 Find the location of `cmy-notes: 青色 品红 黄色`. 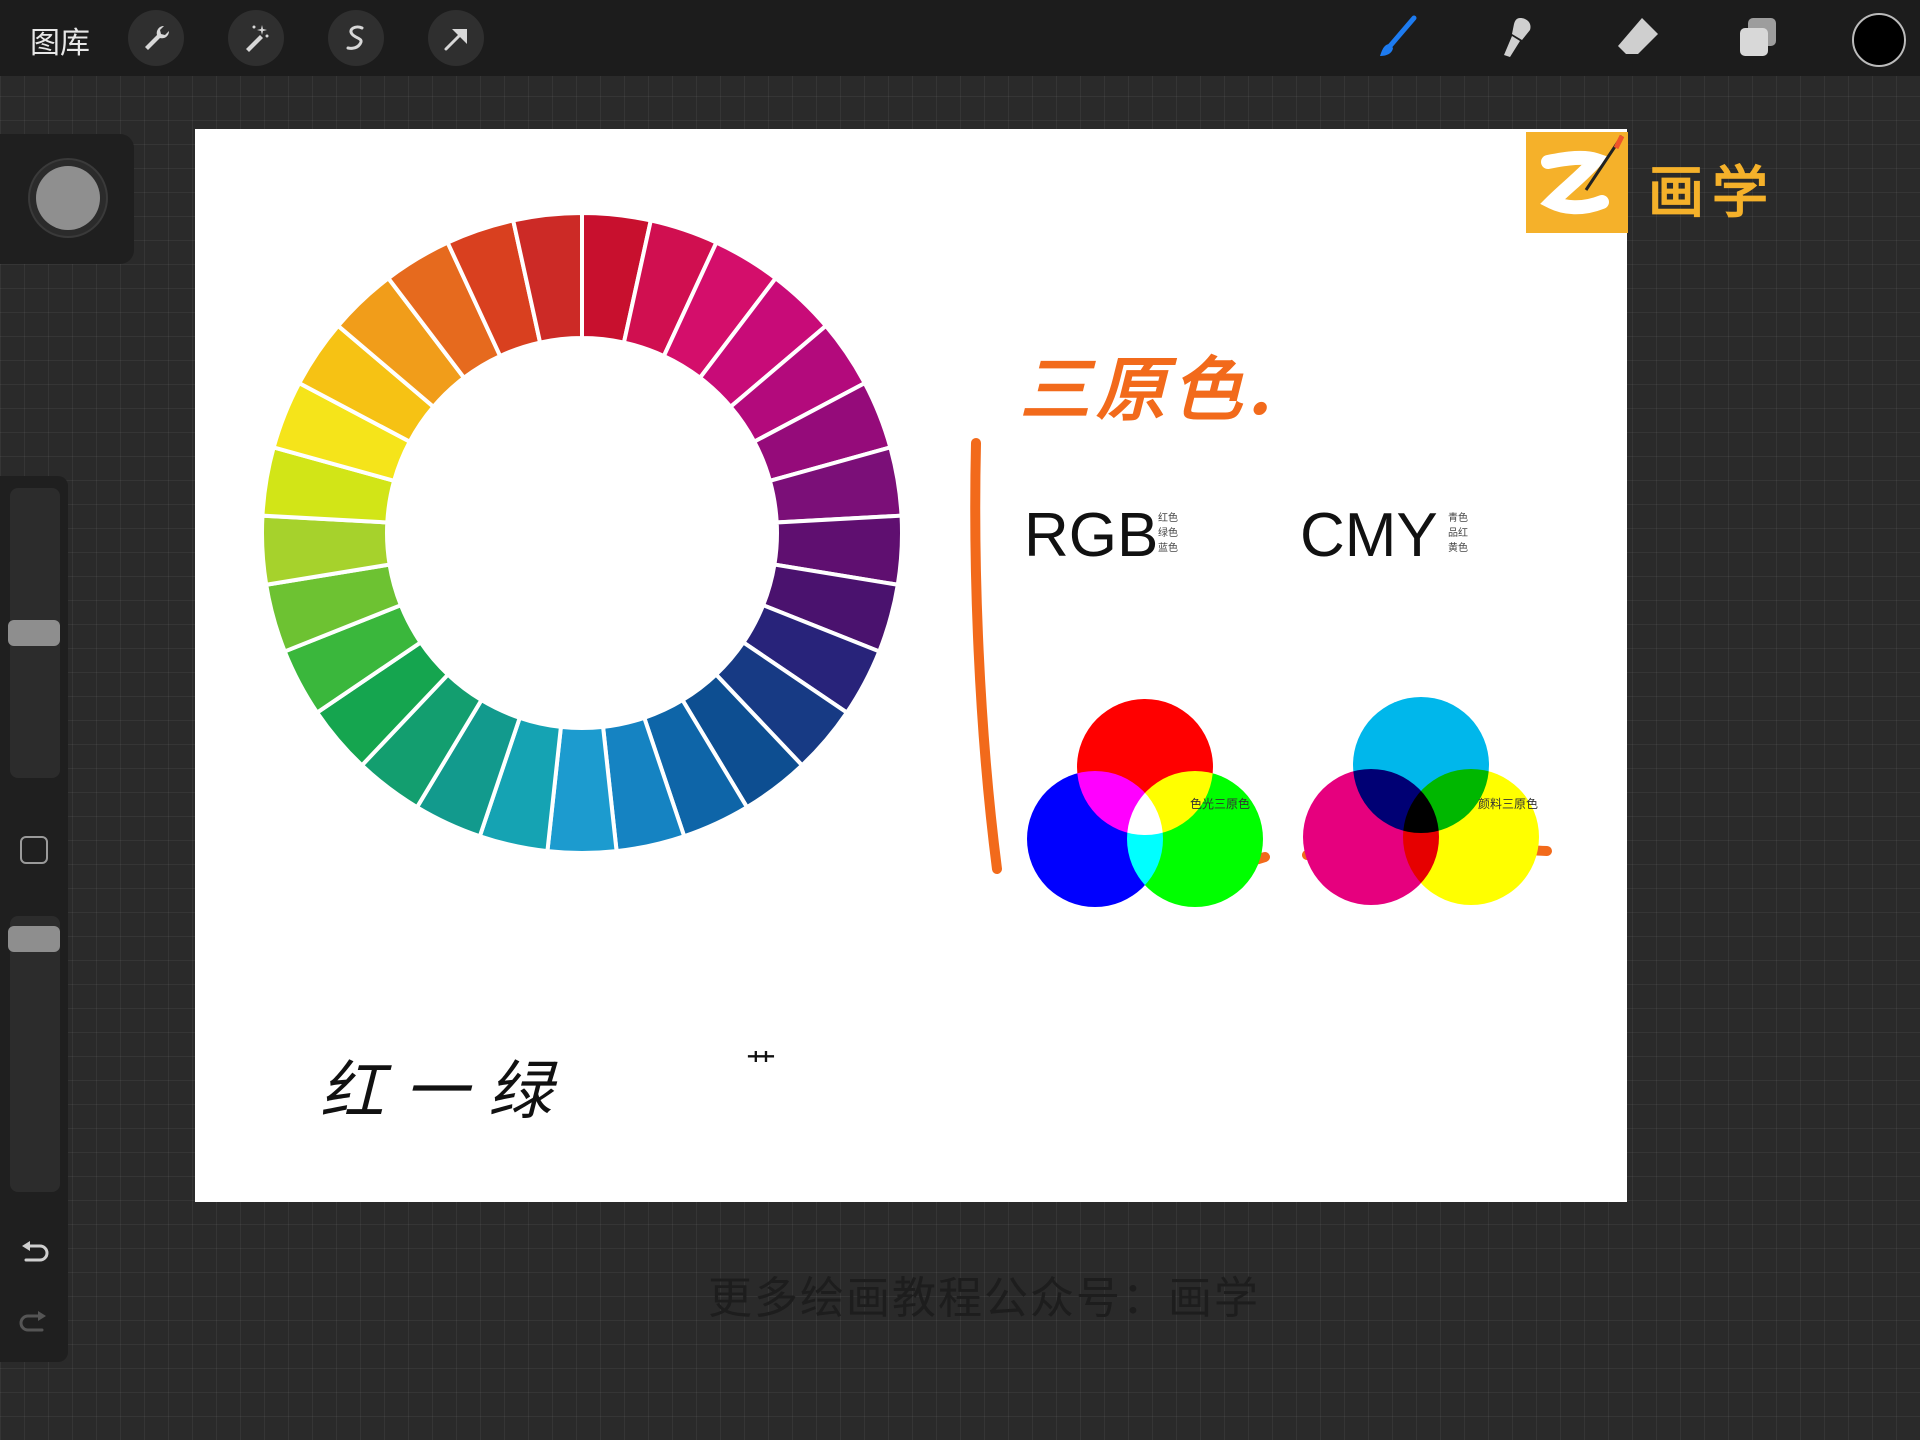

cmy-notes: 青色 品红 黄色 is located at coordinates (1458, 533).